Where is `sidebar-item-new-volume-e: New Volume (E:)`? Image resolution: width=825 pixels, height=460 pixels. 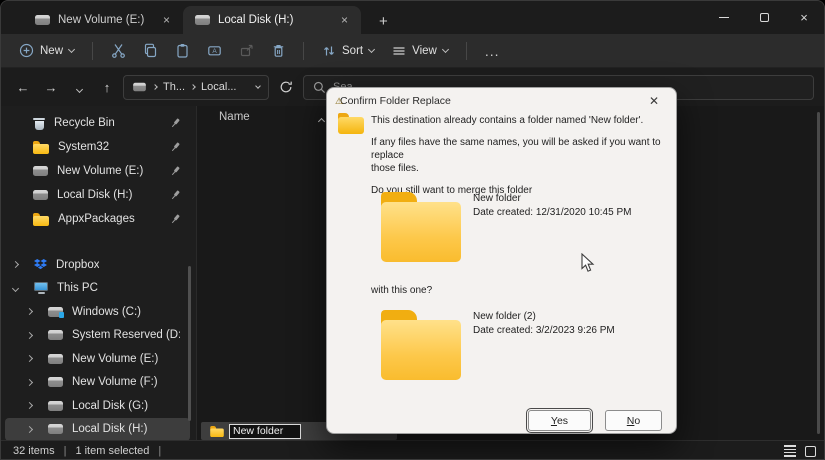 sidebar-item-new-volume-e: New Volume (E:) is located at coordinates (97, 171).